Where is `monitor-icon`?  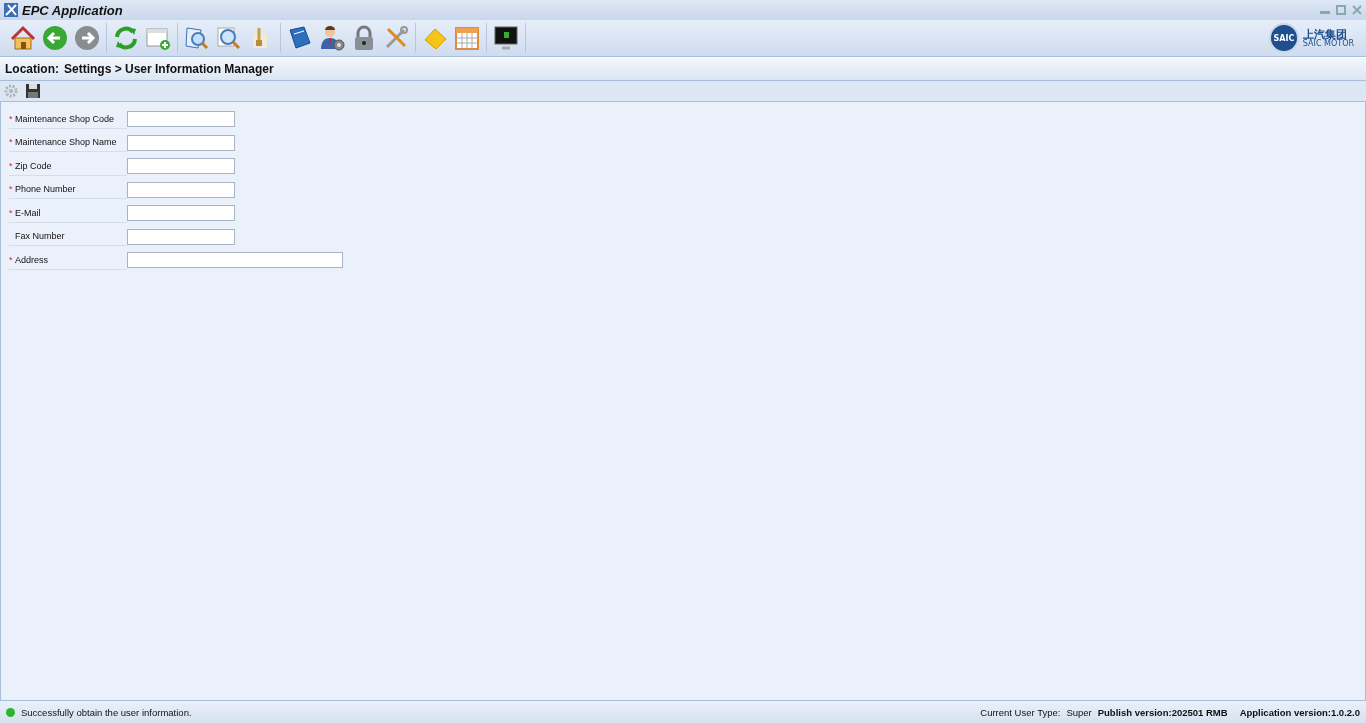 monitor-icon is located at coordinates (506, 38).